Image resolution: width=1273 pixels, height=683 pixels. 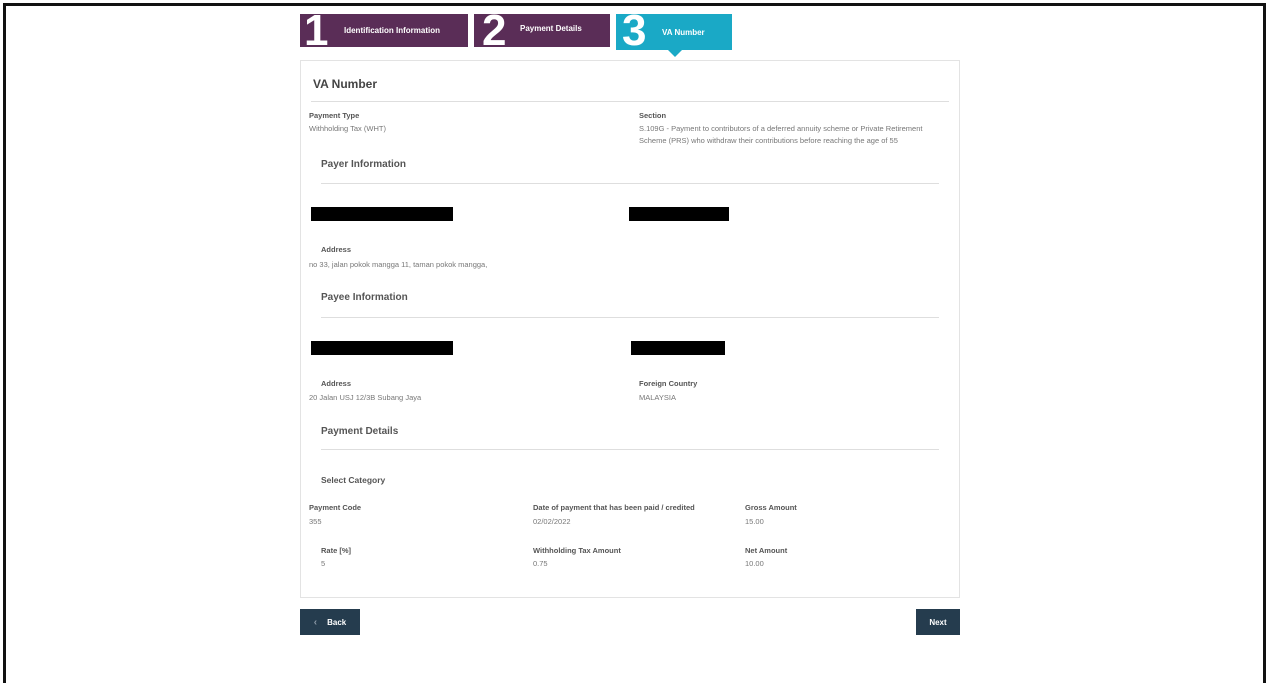 I want to click on payee-address-label: Address, so click(x=336, y=383).